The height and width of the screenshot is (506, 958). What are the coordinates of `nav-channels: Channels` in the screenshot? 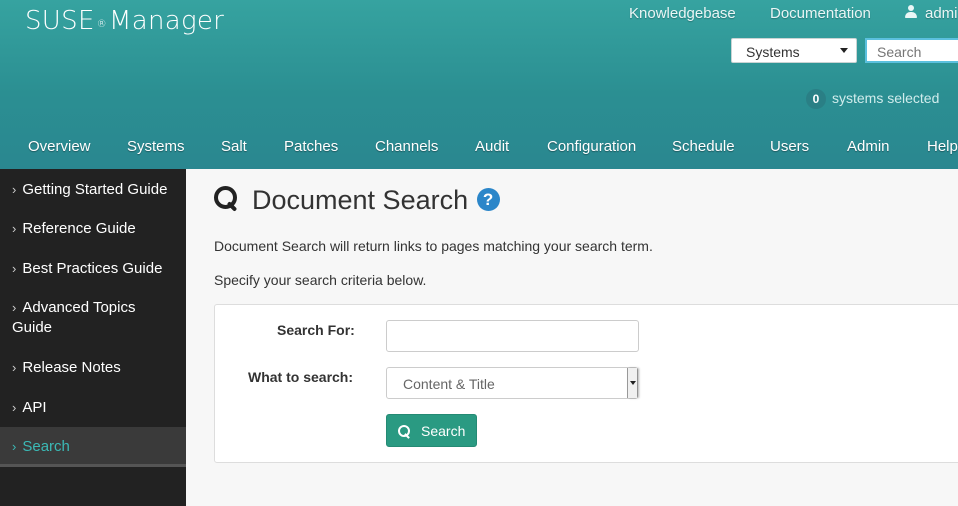 It's located at (406, 146).